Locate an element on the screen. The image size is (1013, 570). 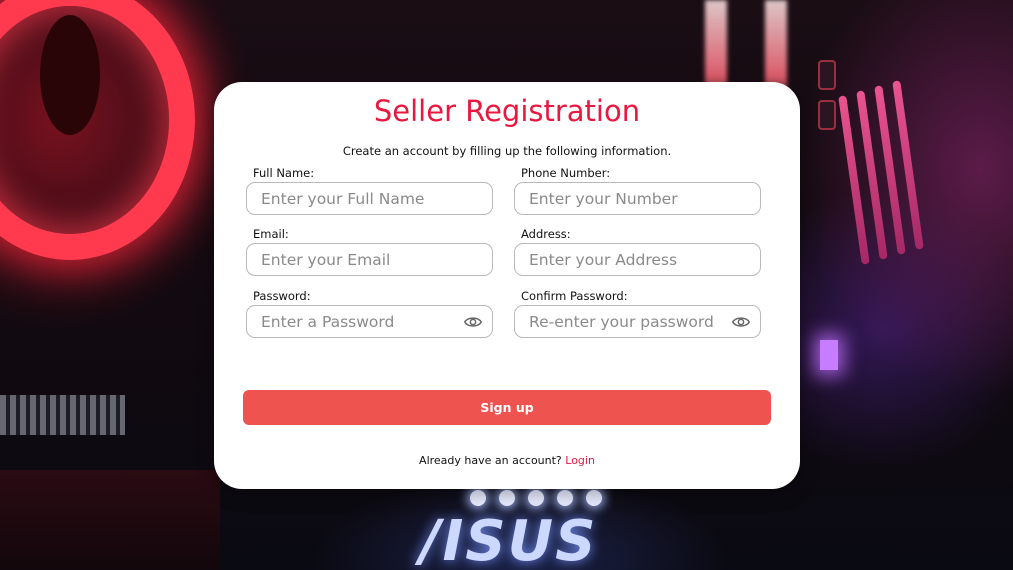
full-name-input-wrapper is located at coordinates (369, 198).